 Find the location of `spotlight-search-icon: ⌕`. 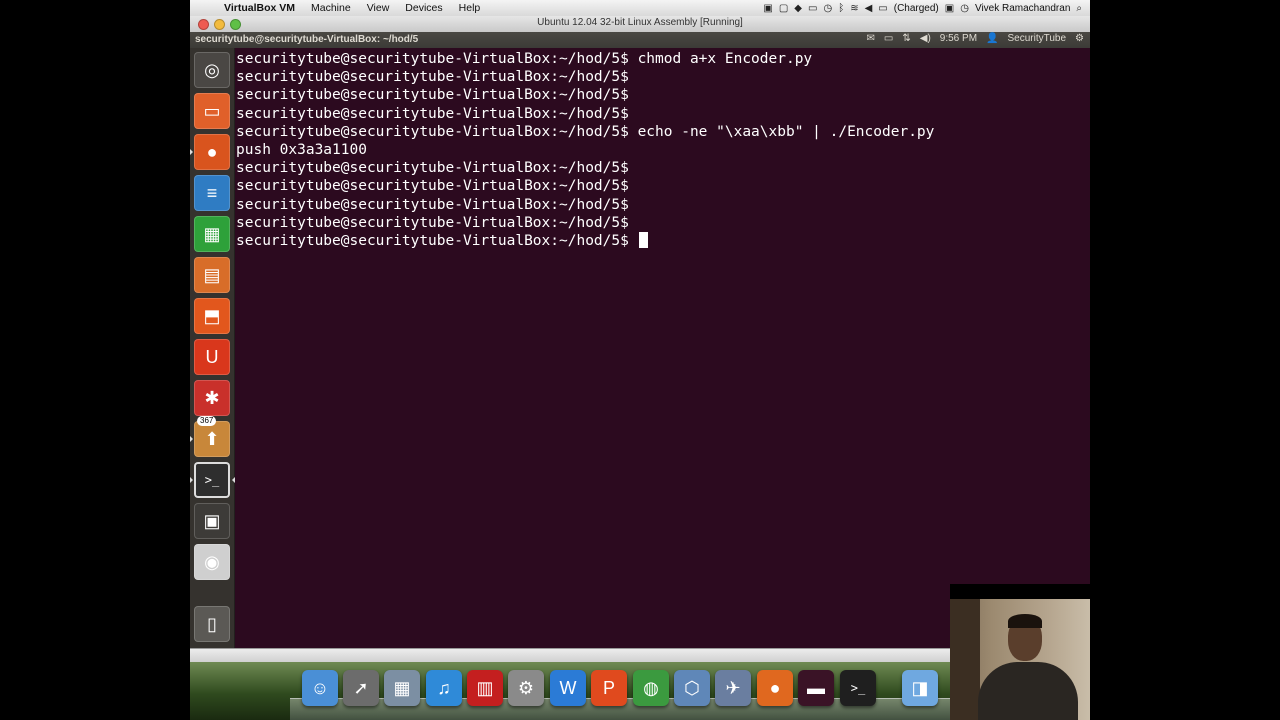

spotlight-search-icon: ⌕ is located at coordinates (1079, 8).